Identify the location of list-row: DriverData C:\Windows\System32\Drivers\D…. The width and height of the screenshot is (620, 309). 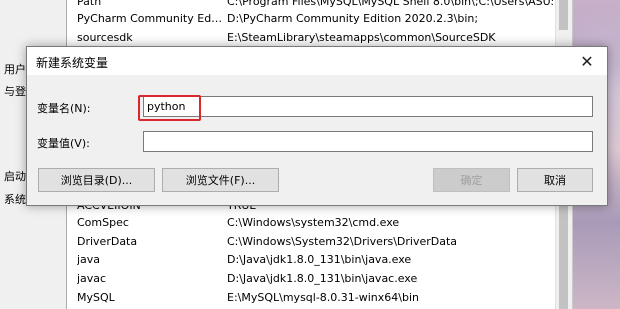
(311, 241).